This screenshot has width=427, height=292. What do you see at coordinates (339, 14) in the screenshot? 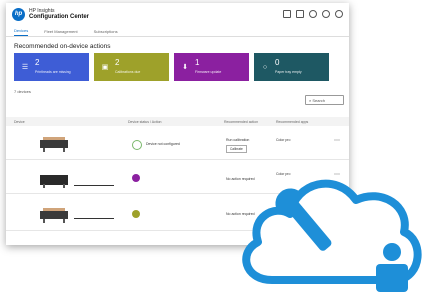
I see `user-icon` at bounding box center [339, 14].